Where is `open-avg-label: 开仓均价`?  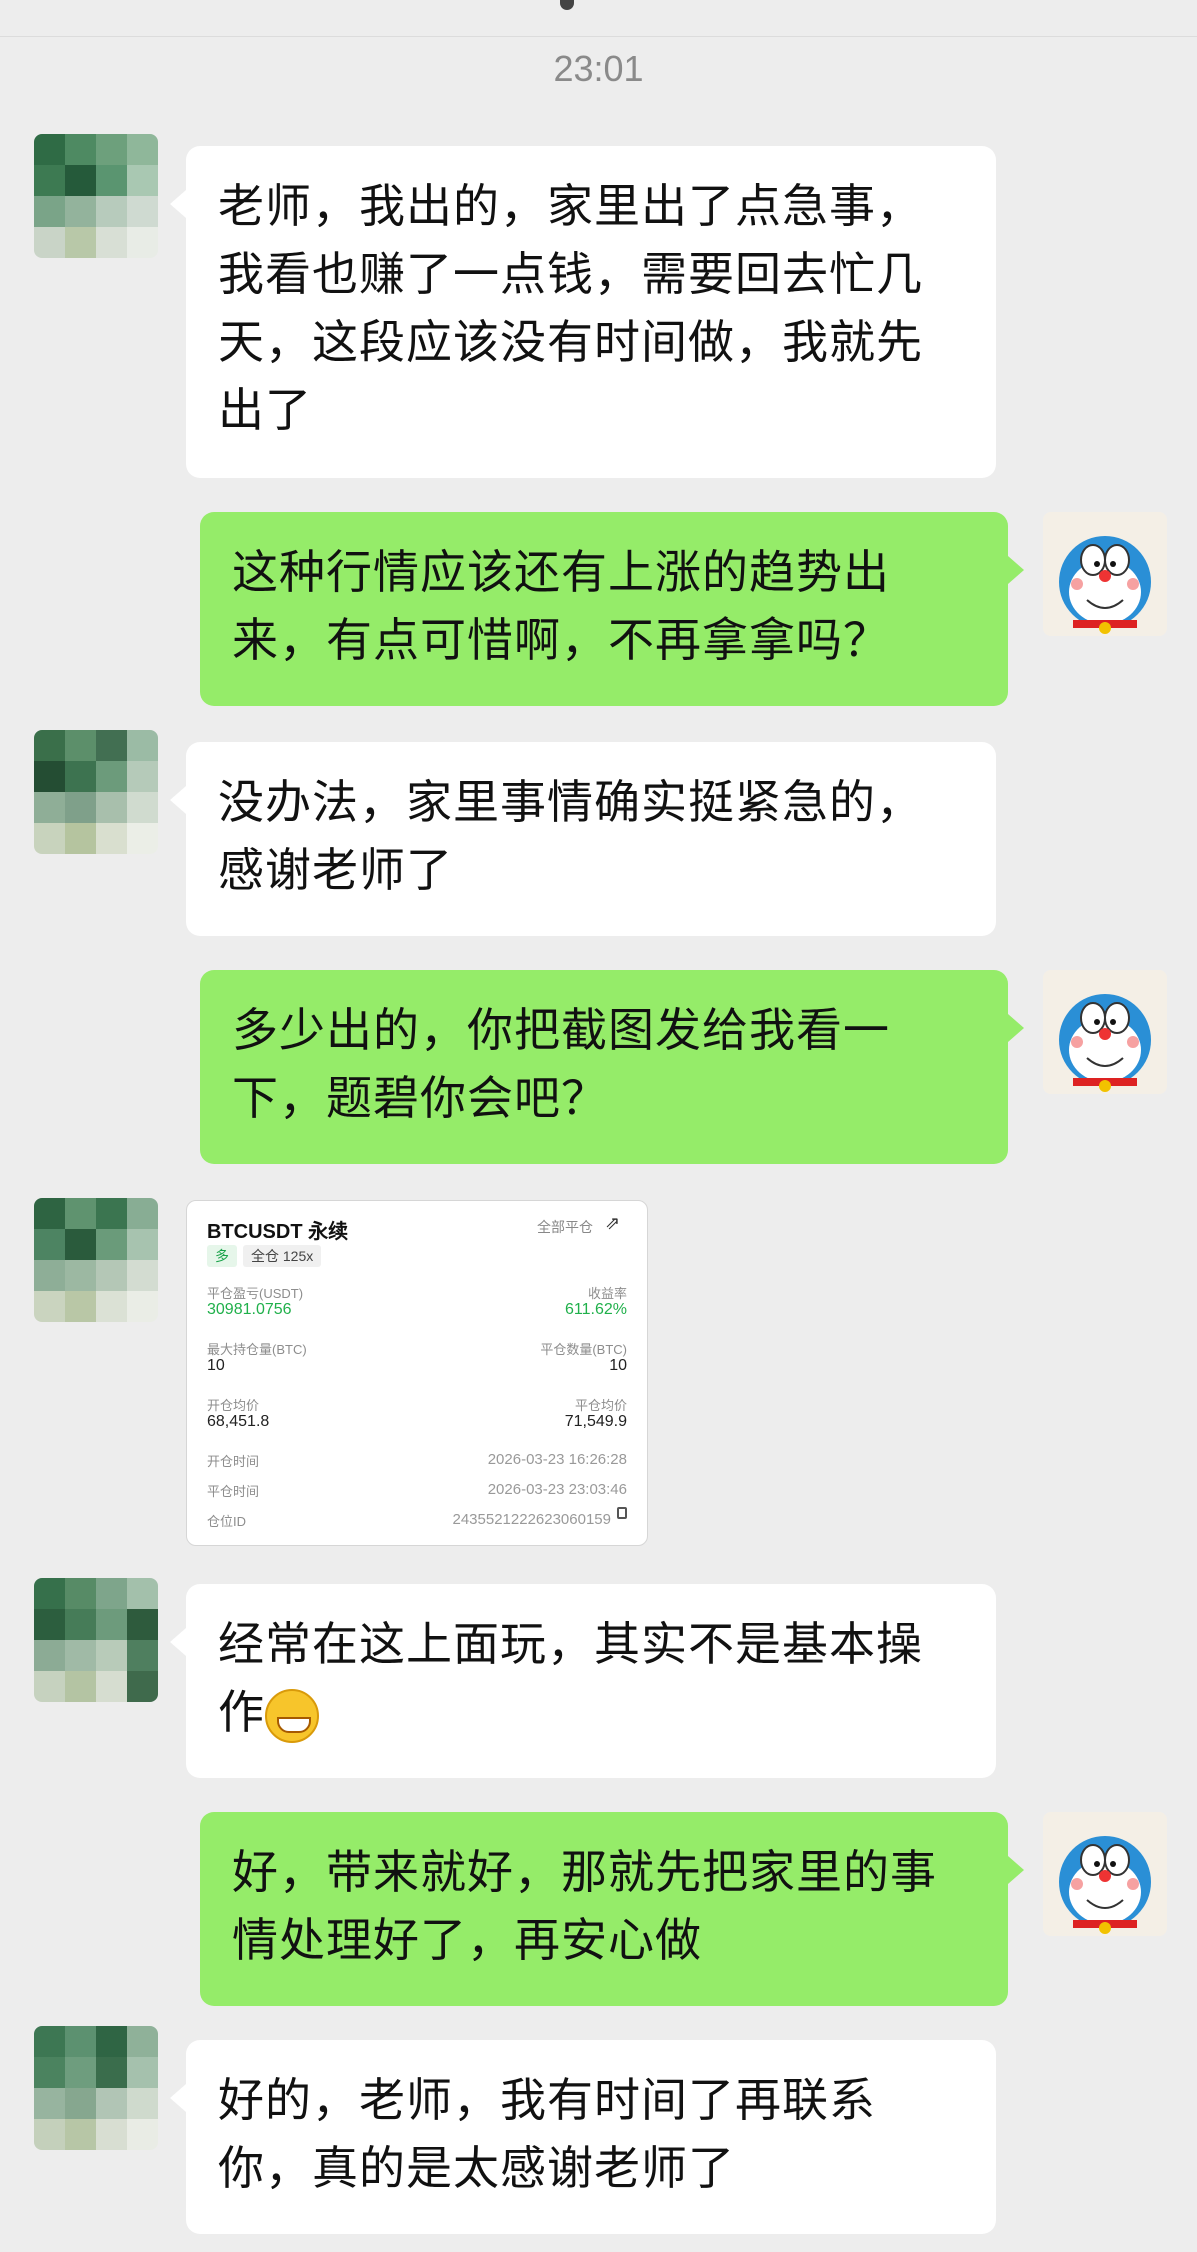
open-avg-label: 开仓均价 is located at coordinates (233, 1405).